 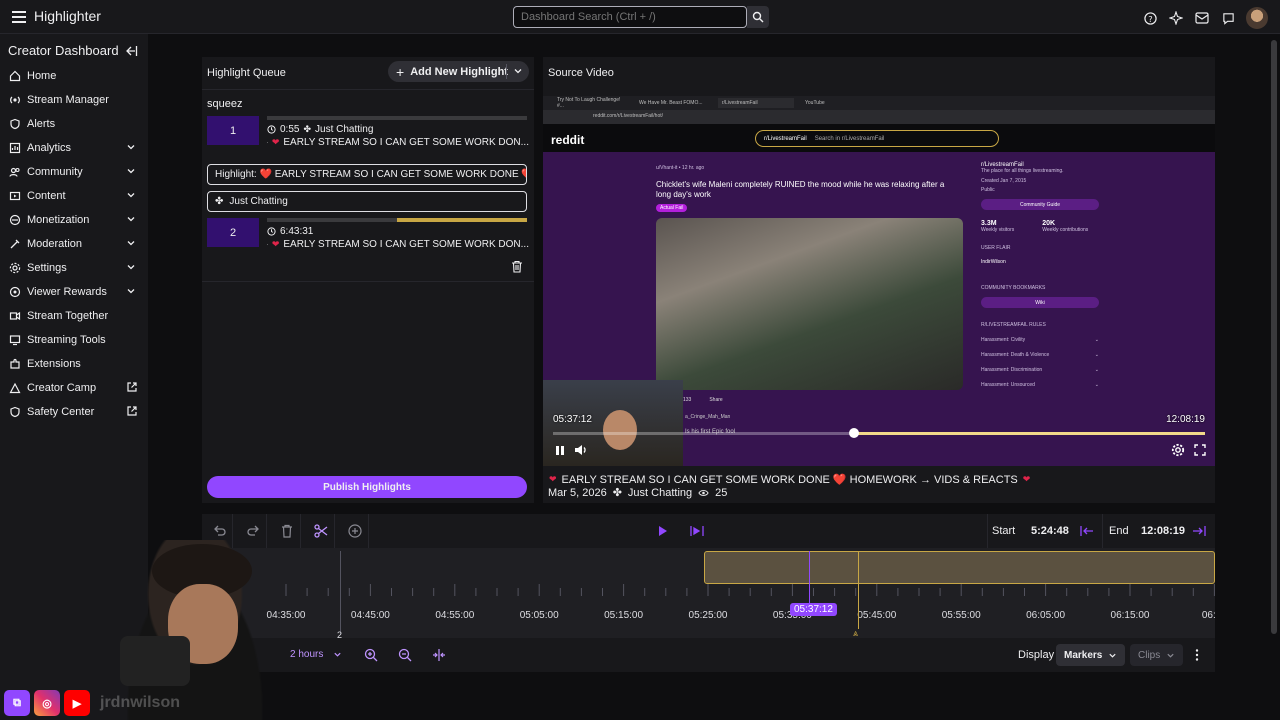 What do you see at coordinates (253, 531) in the screenshot?
I see `redo-icon` at bounding box center [253, 531].